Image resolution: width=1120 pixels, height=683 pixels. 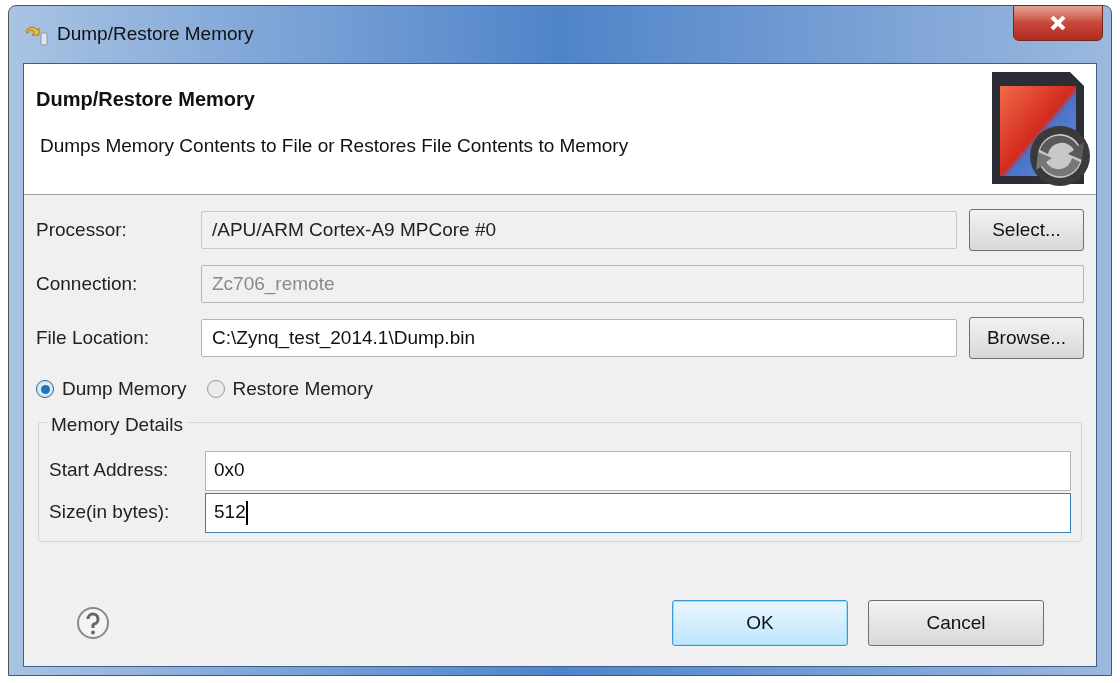 I want to click on close-button, so click(x=1058, y=23).